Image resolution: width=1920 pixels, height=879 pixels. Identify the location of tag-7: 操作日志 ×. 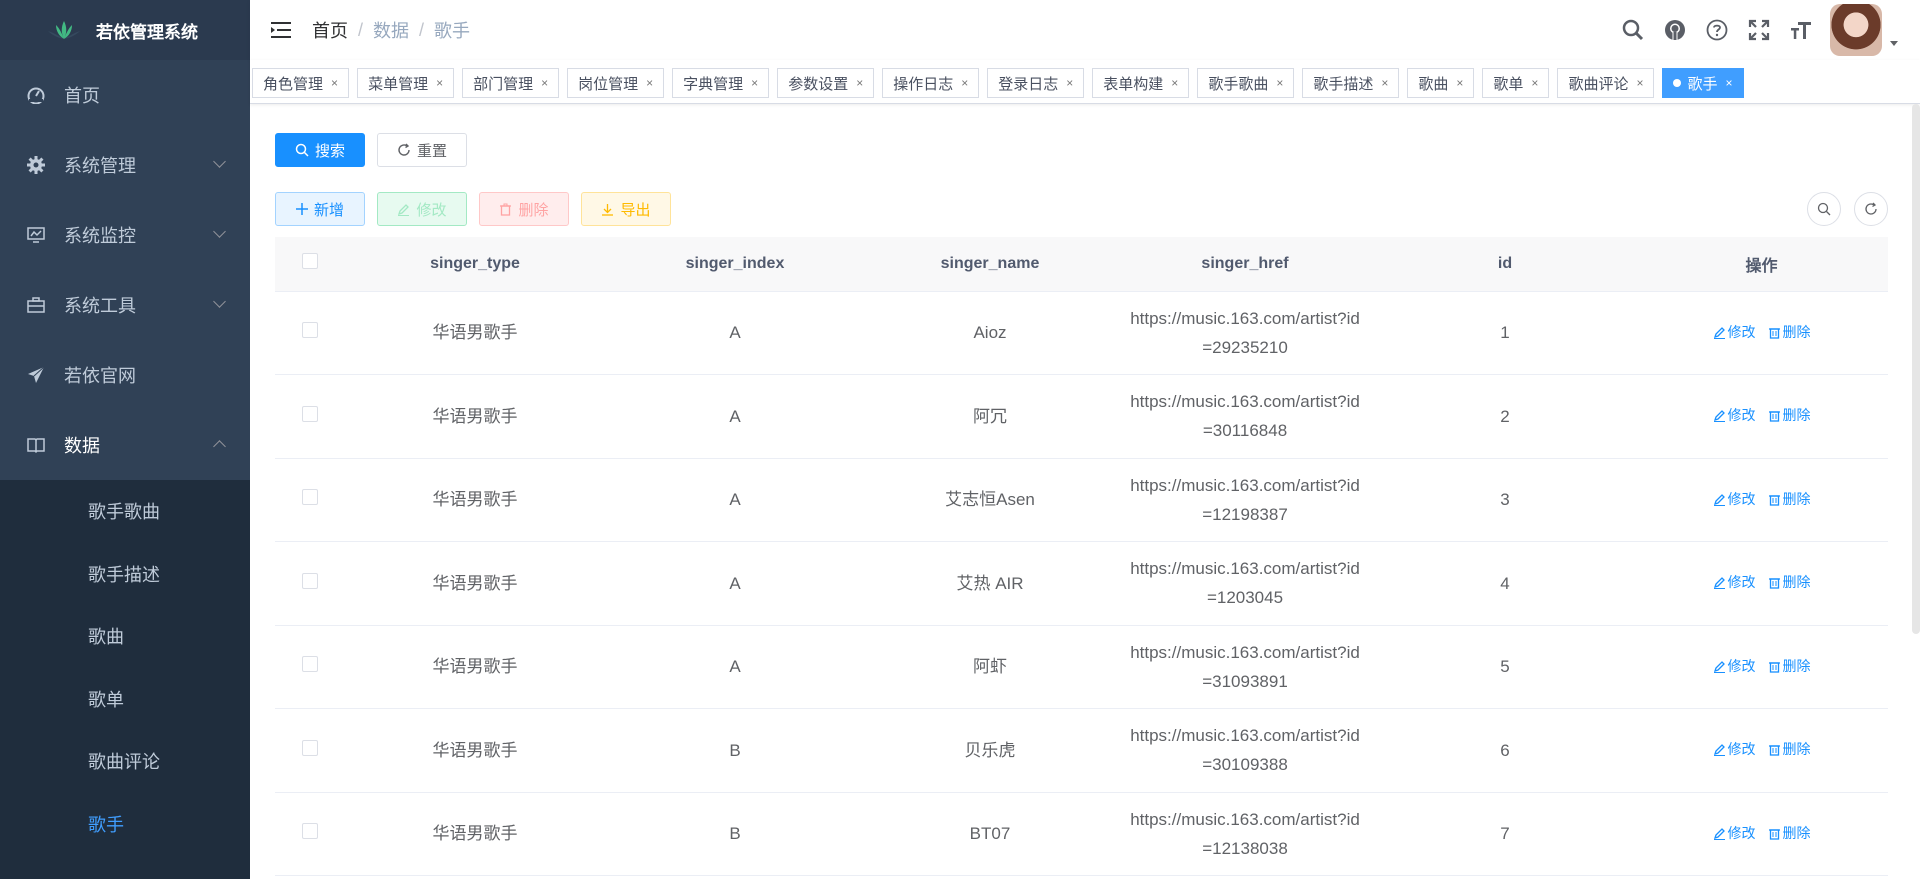
(931, 83).